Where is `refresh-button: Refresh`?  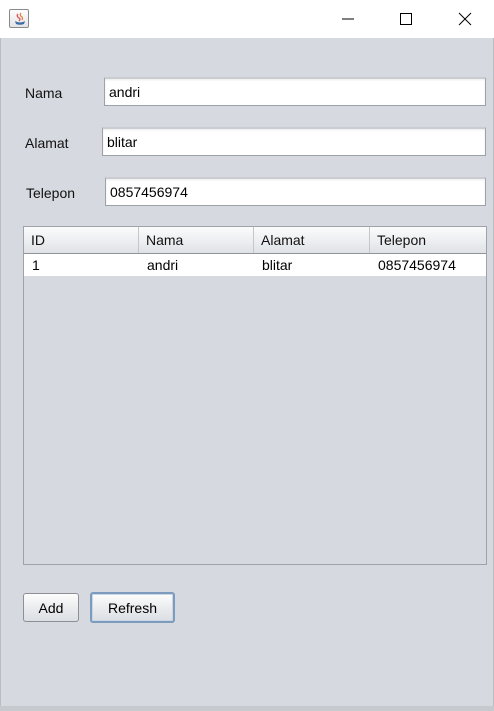
refresh-button: Refresh is located at coordinates (132, 607).